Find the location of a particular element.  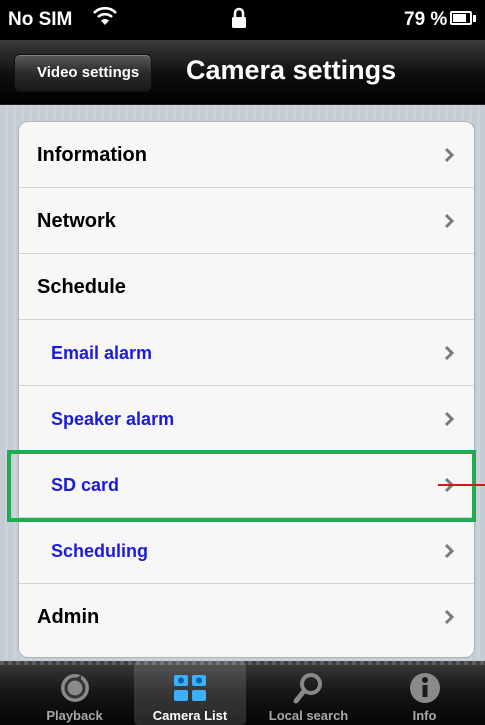

tab-label: Info is located at coordinates (424, 715).